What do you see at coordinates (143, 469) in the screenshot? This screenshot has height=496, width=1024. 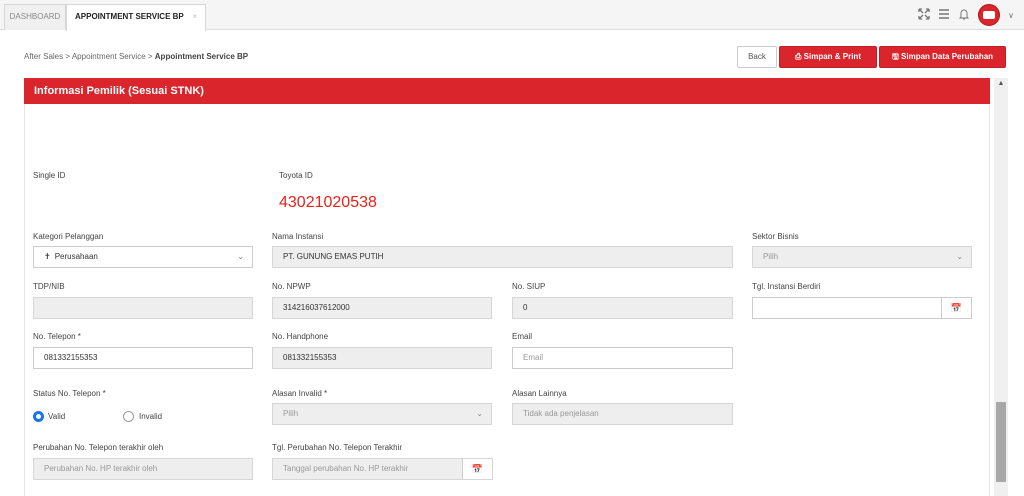 I see `perubahan-field: Perubahan No. HP terakhir oleh` at bounding box center [143, 469].